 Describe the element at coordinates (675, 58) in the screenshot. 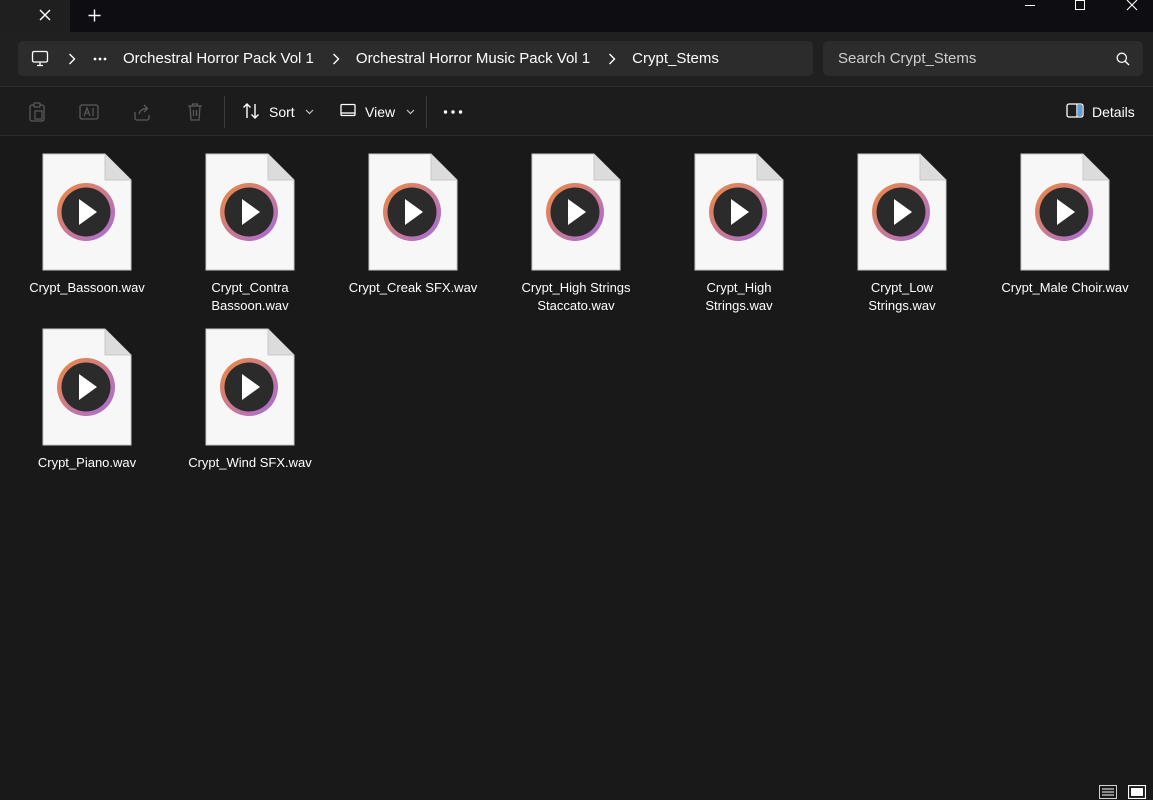

I see `breadcrumb-current: Crypt_Stems` at that location.